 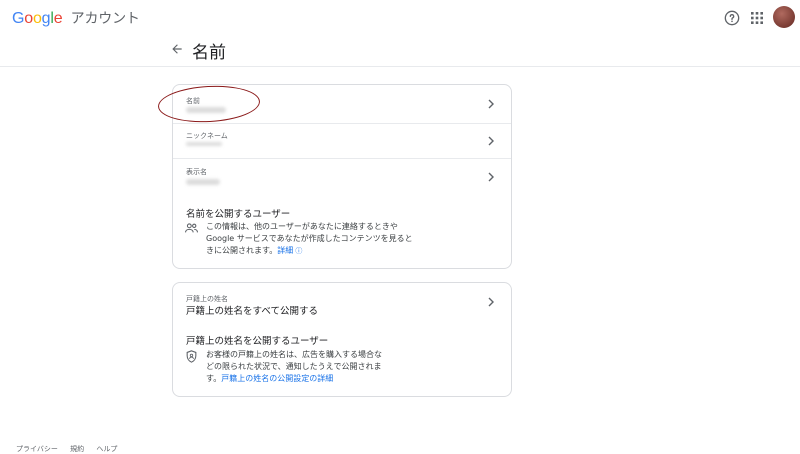 I want to click on footer: プライバシー 規約 ヘルプ, so click(x=71, y=449).